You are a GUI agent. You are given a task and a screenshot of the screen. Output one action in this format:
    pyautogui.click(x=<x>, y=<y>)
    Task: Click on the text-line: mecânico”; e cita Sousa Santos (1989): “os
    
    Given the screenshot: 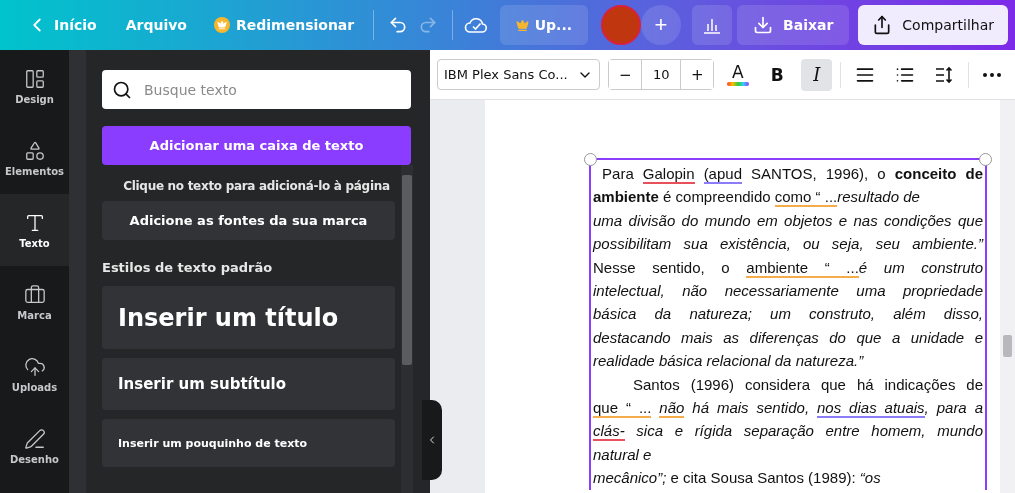 What is the action you would take?
    pyautogui.click(x=737, y=478)
    